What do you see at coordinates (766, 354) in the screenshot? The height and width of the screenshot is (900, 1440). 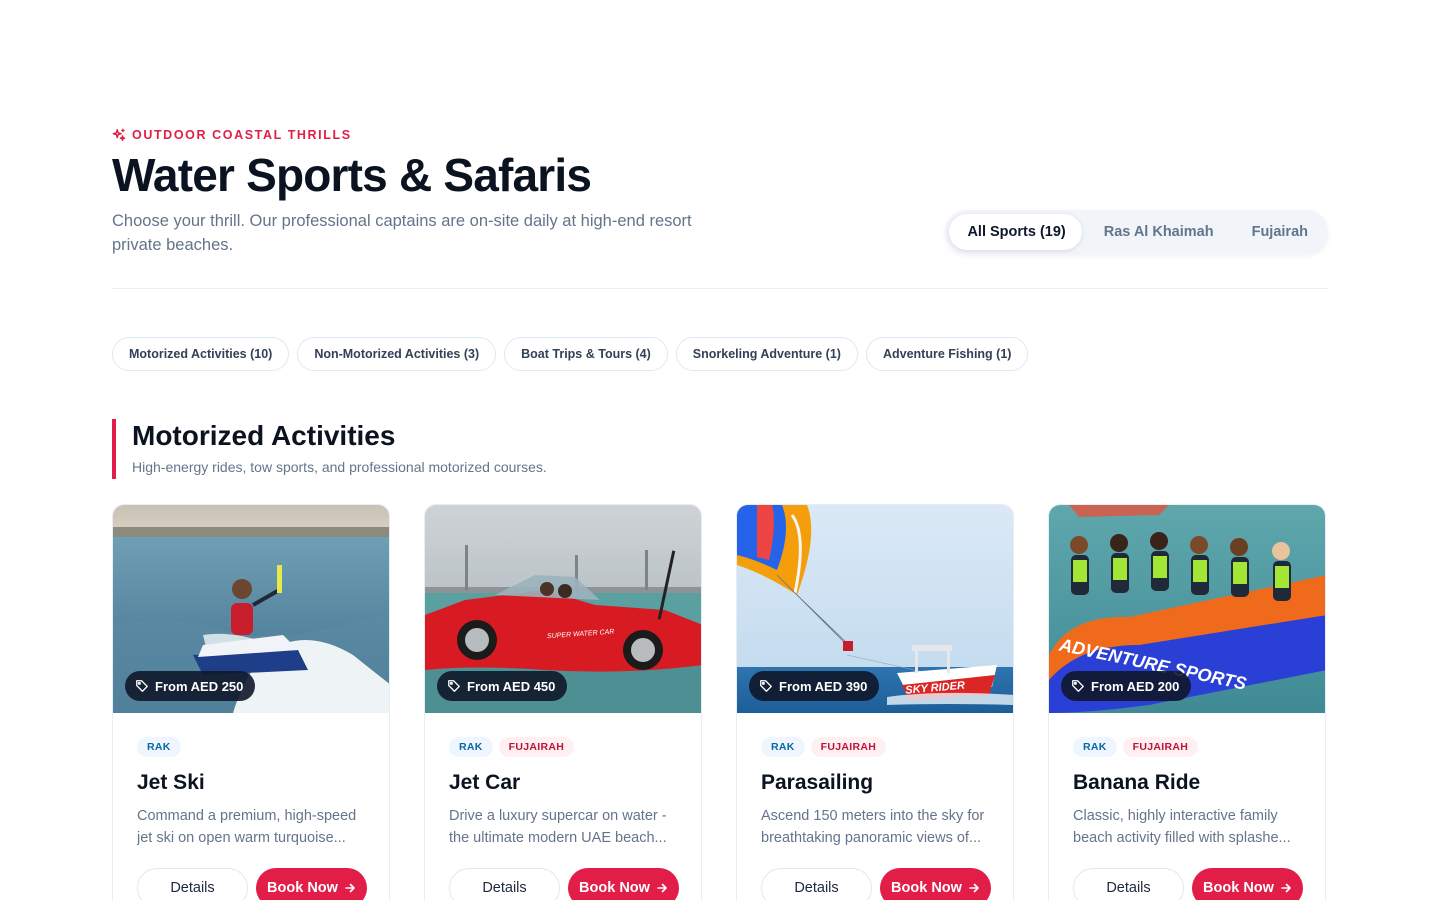 I see `chip-snorkeling: Snorkeling Adventure (1)` at bounding box center [766, 354].